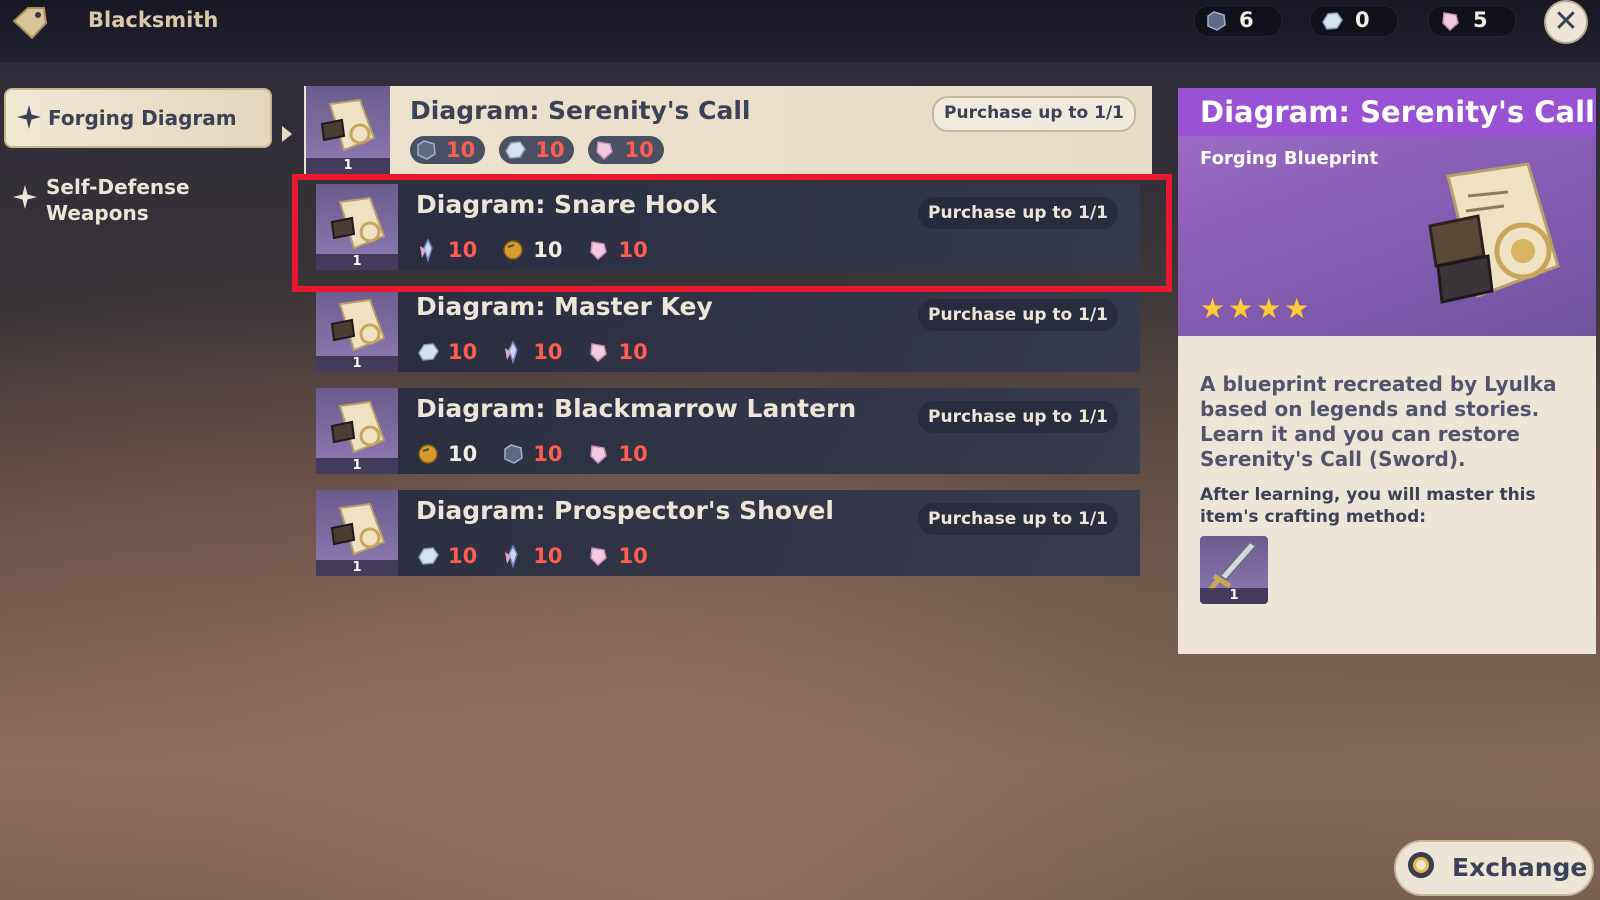  I want to click on currency-ore-dark: 6, so click(1238, 21).